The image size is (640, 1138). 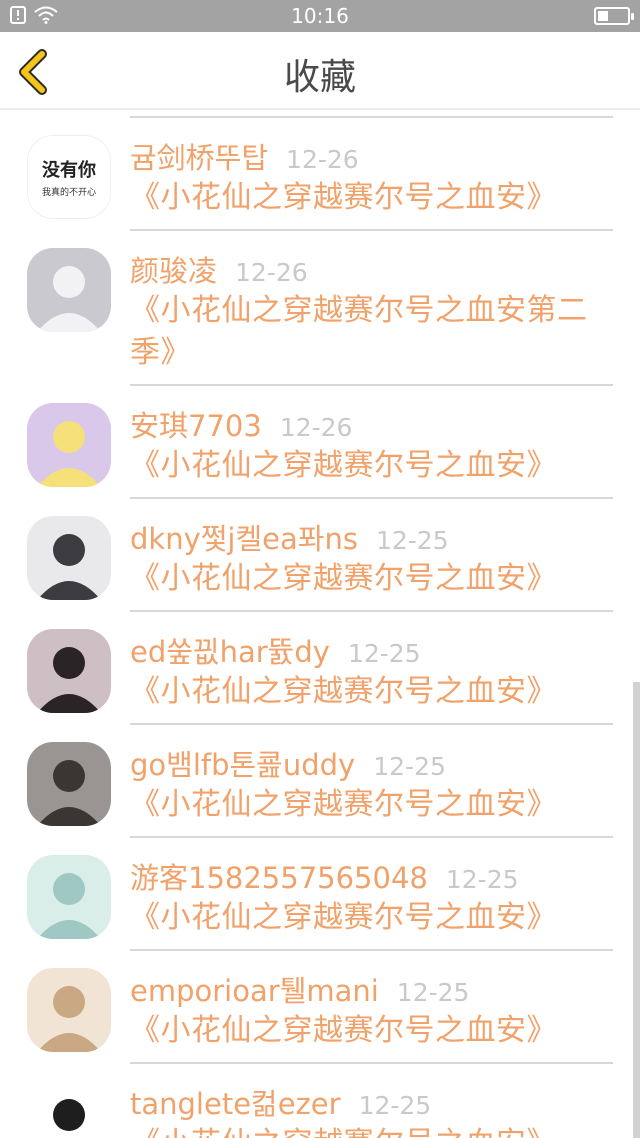 I want to click on avatar-text-line2: 我真的不开心, so click(x=68, y=193).